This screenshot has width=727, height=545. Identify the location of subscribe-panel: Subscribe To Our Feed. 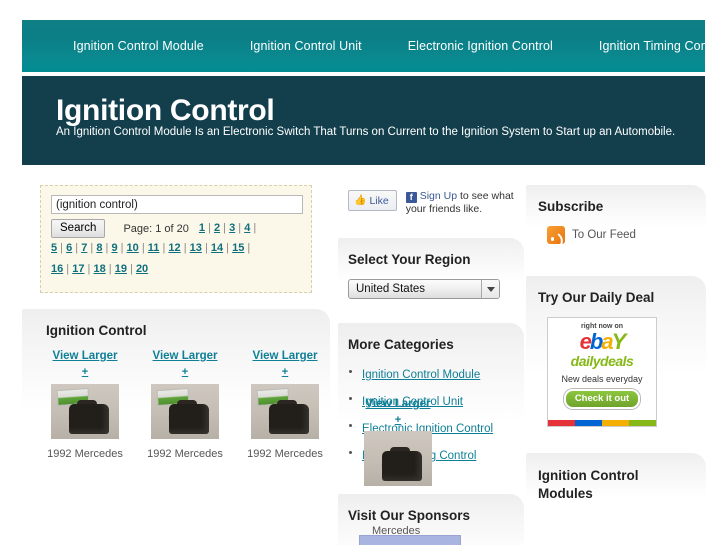
(616, 219).